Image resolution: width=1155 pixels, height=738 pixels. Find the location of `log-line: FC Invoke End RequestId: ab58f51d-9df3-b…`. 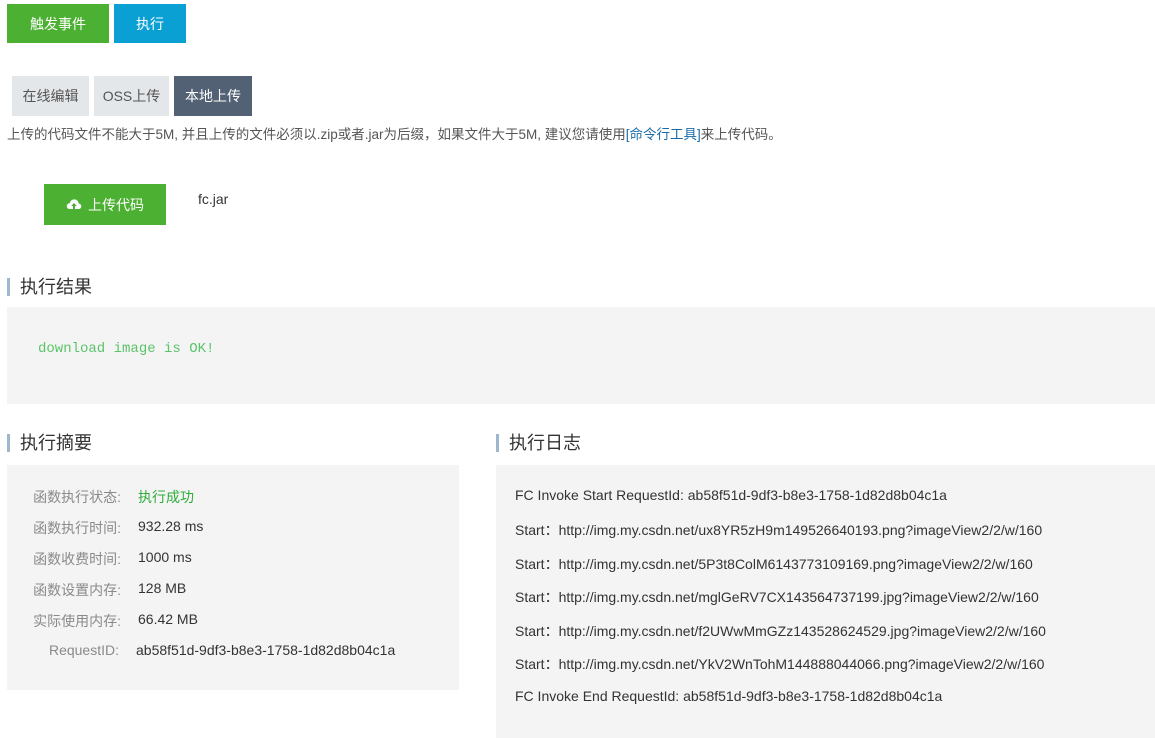

log-line: FC Invoke End RequestId: ab58f51d-9df3-b… is located at coordinates (729, 696).